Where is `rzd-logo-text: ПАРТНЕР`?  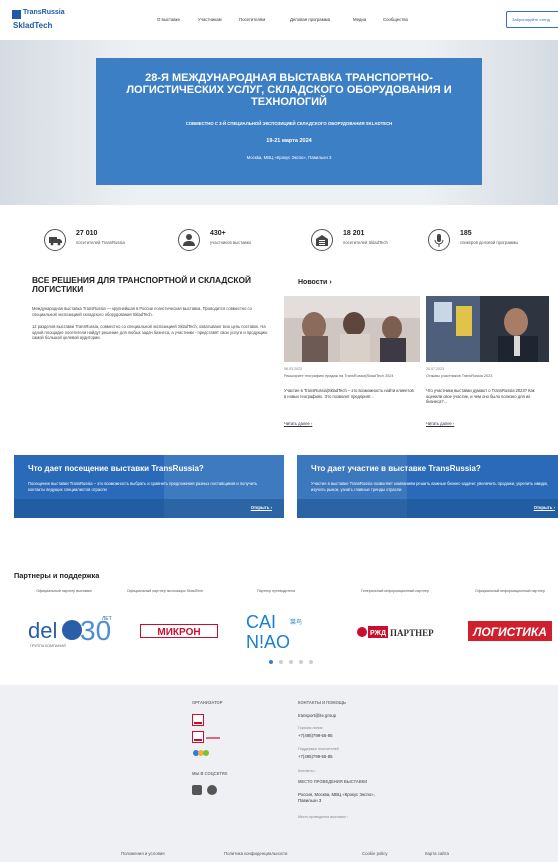 rzd-logo-text: ПАРТНЕР is located at coordinates (412, 633).